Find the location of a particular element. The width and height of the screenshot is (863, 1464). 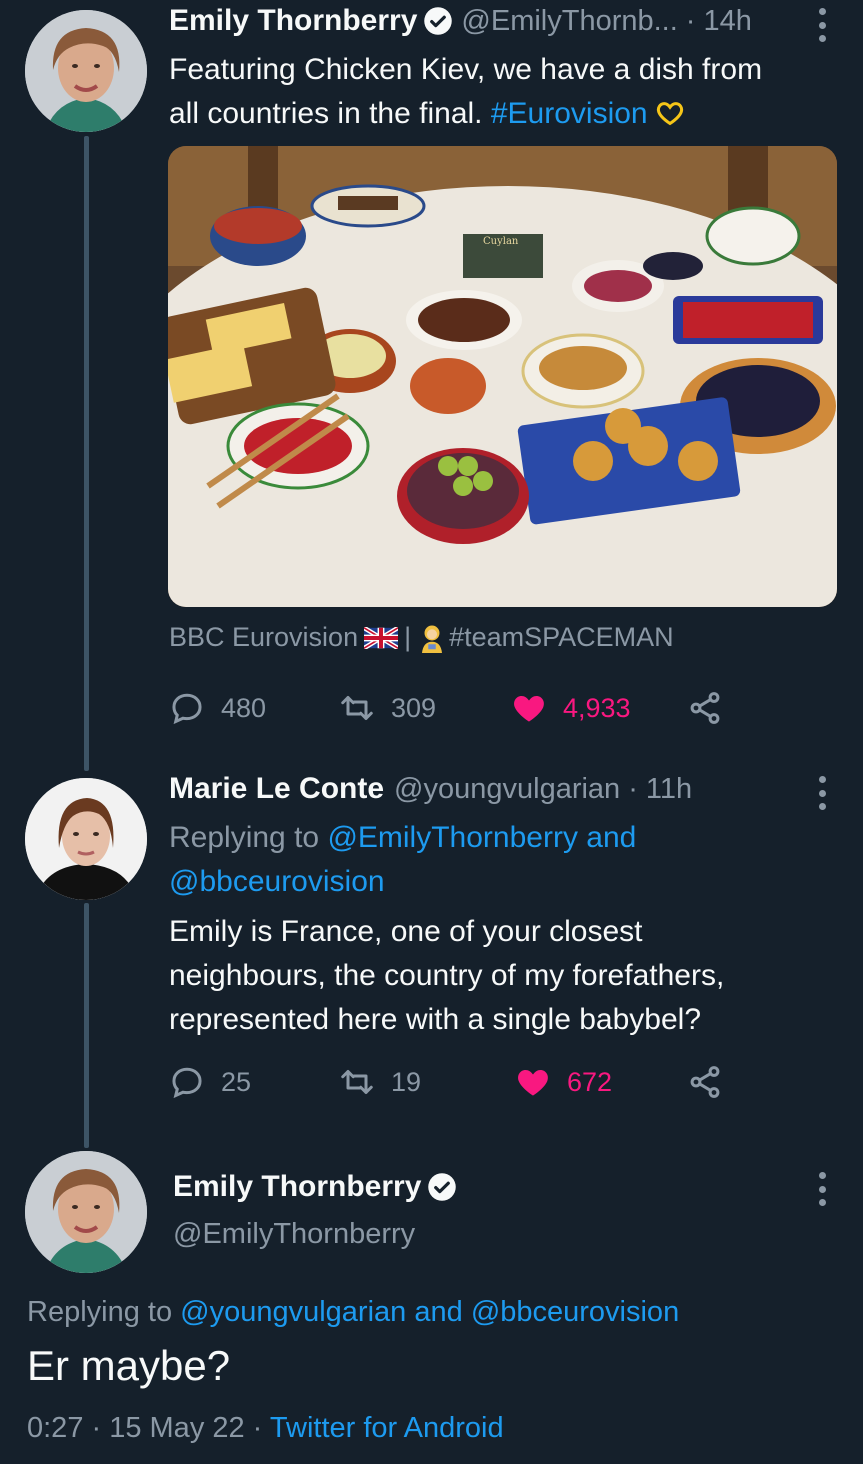

tweet-time: · 14h is located at coordinates (719, 21).